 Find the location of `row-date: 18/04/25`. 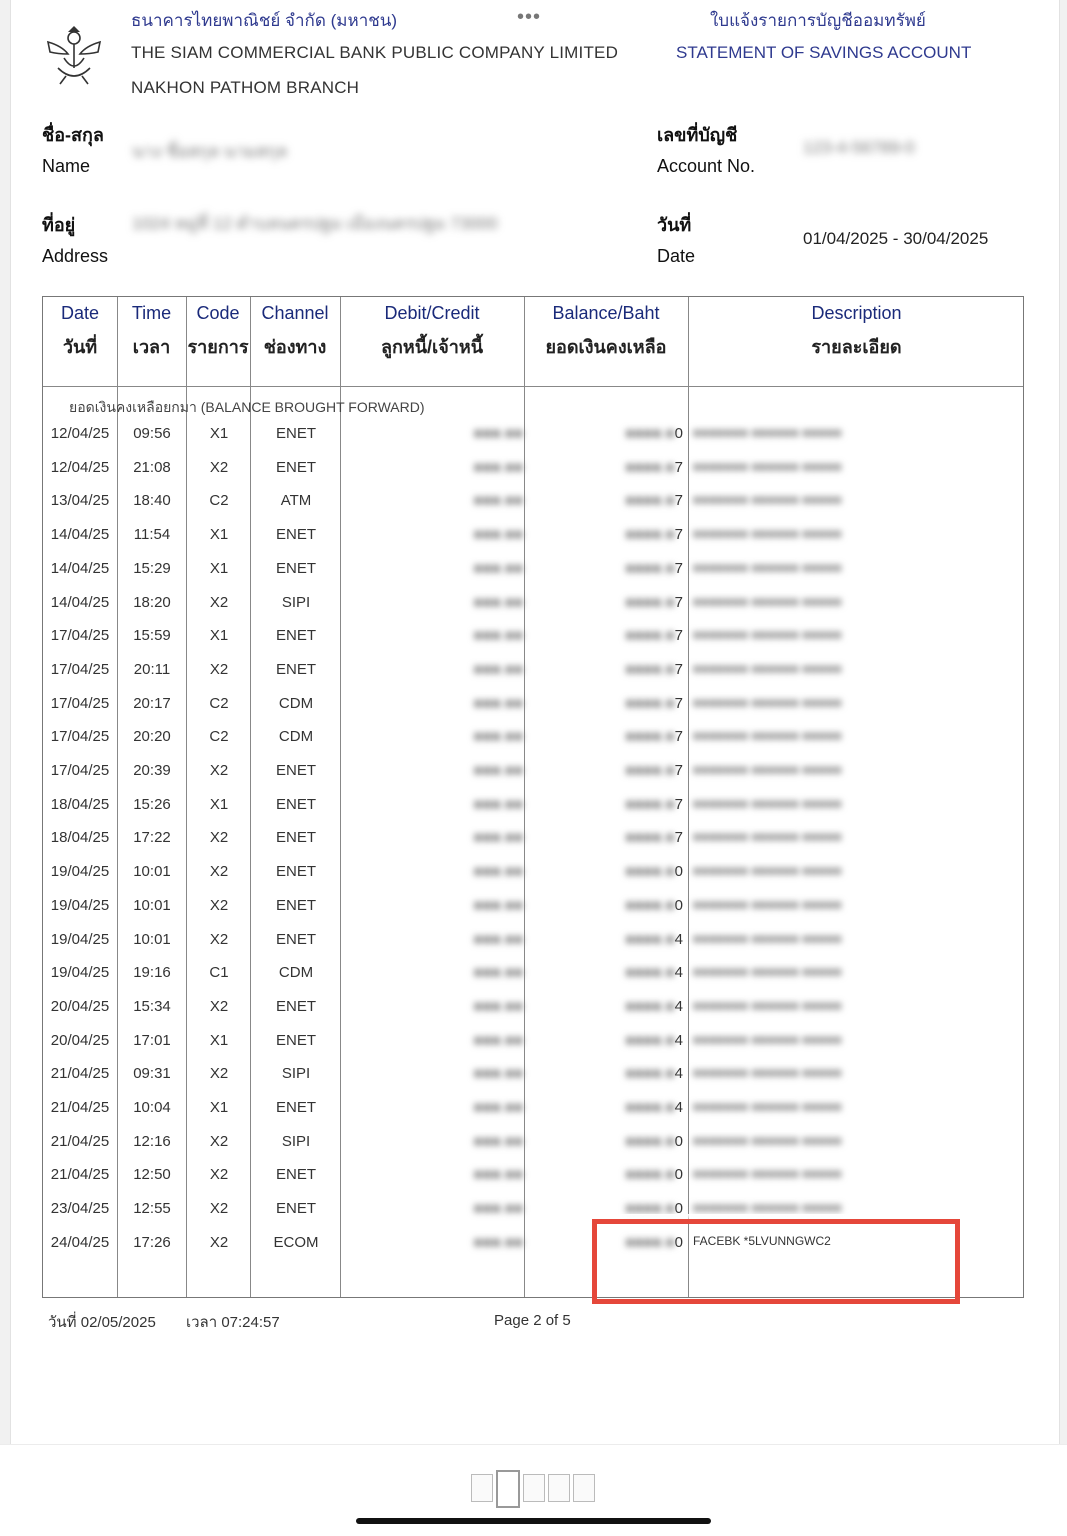

row-date: 18/04/25 is located at coordinates (80, 804).